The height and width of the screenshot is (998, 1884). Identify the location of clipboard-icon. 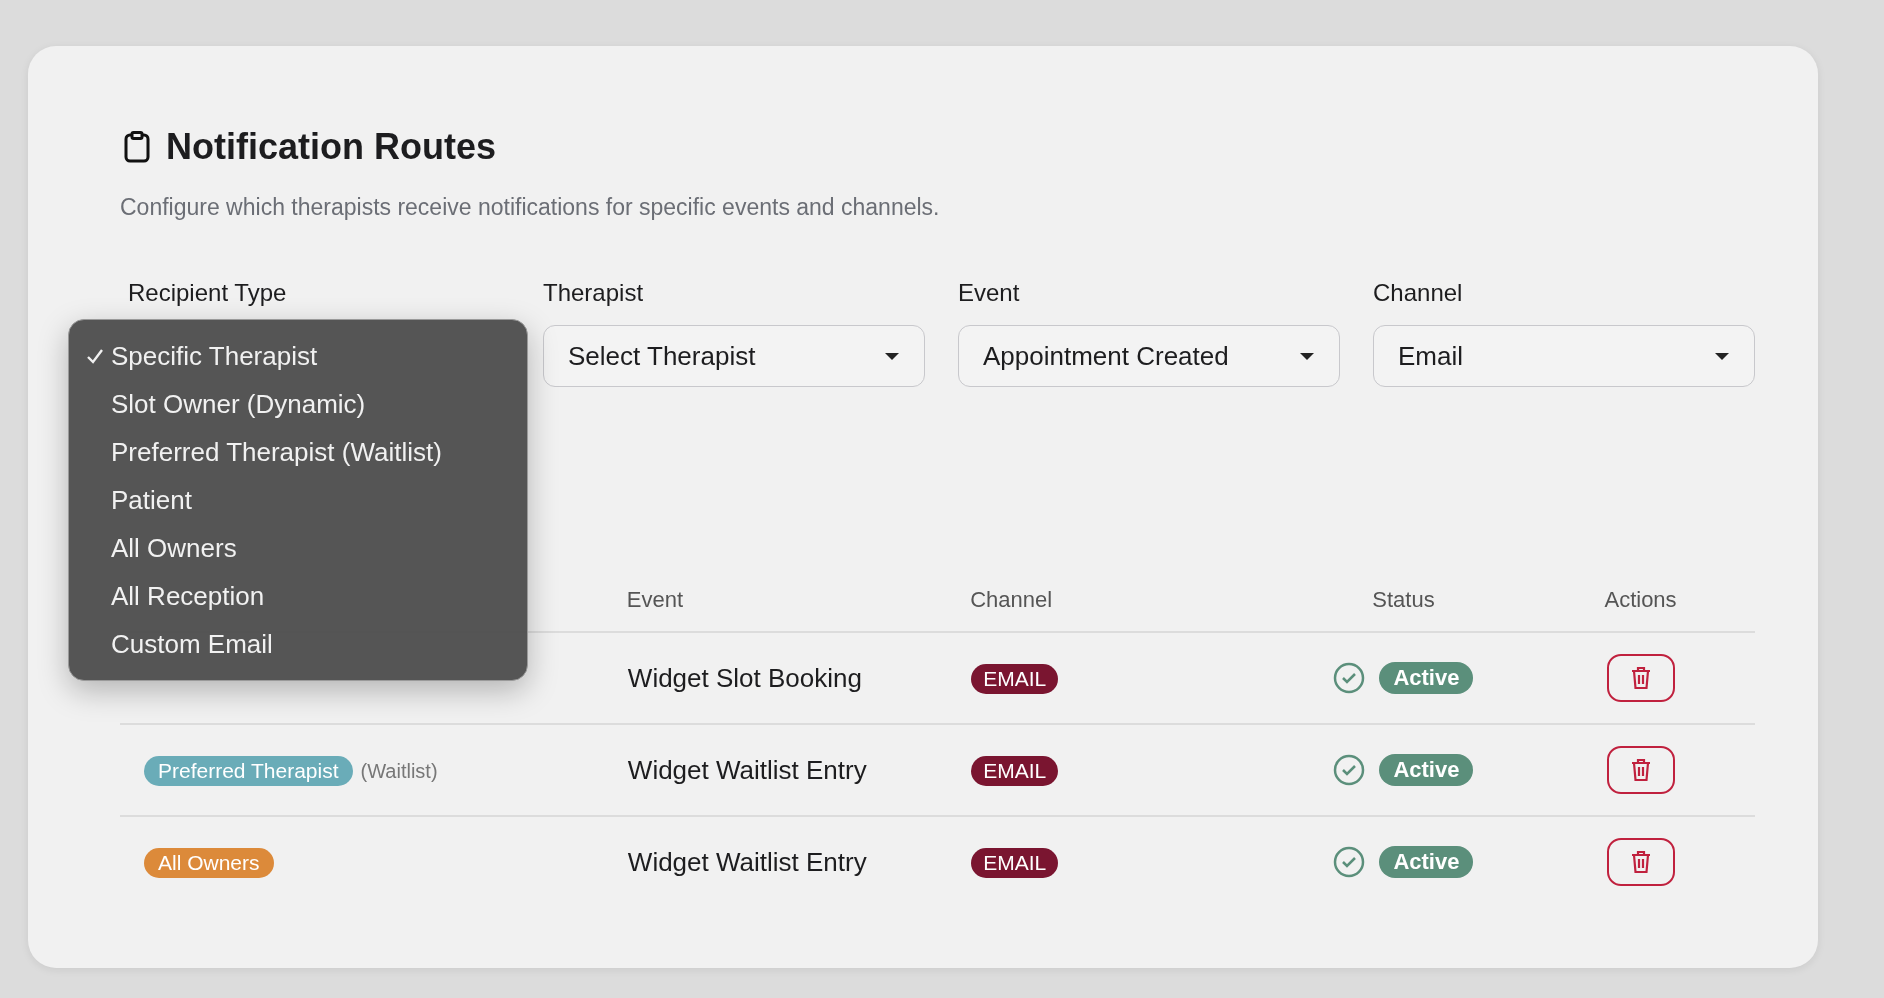
(137, 147).